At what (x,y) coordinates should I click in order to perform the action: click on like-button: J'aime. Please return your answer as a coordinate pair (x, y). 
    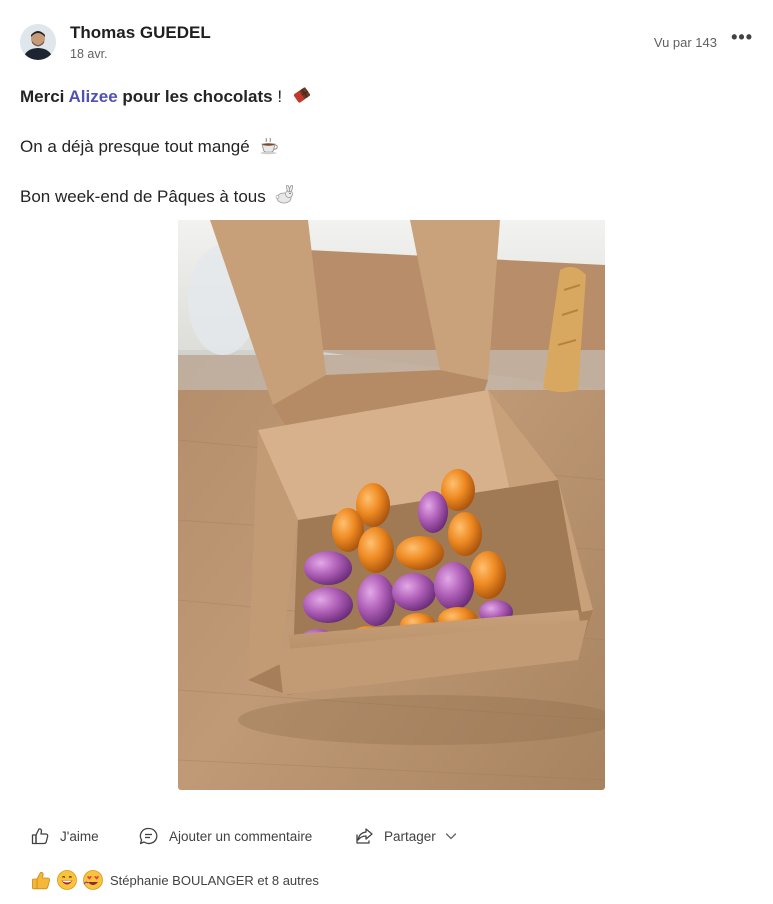
    Looking at the image, I should click on (64, 836).